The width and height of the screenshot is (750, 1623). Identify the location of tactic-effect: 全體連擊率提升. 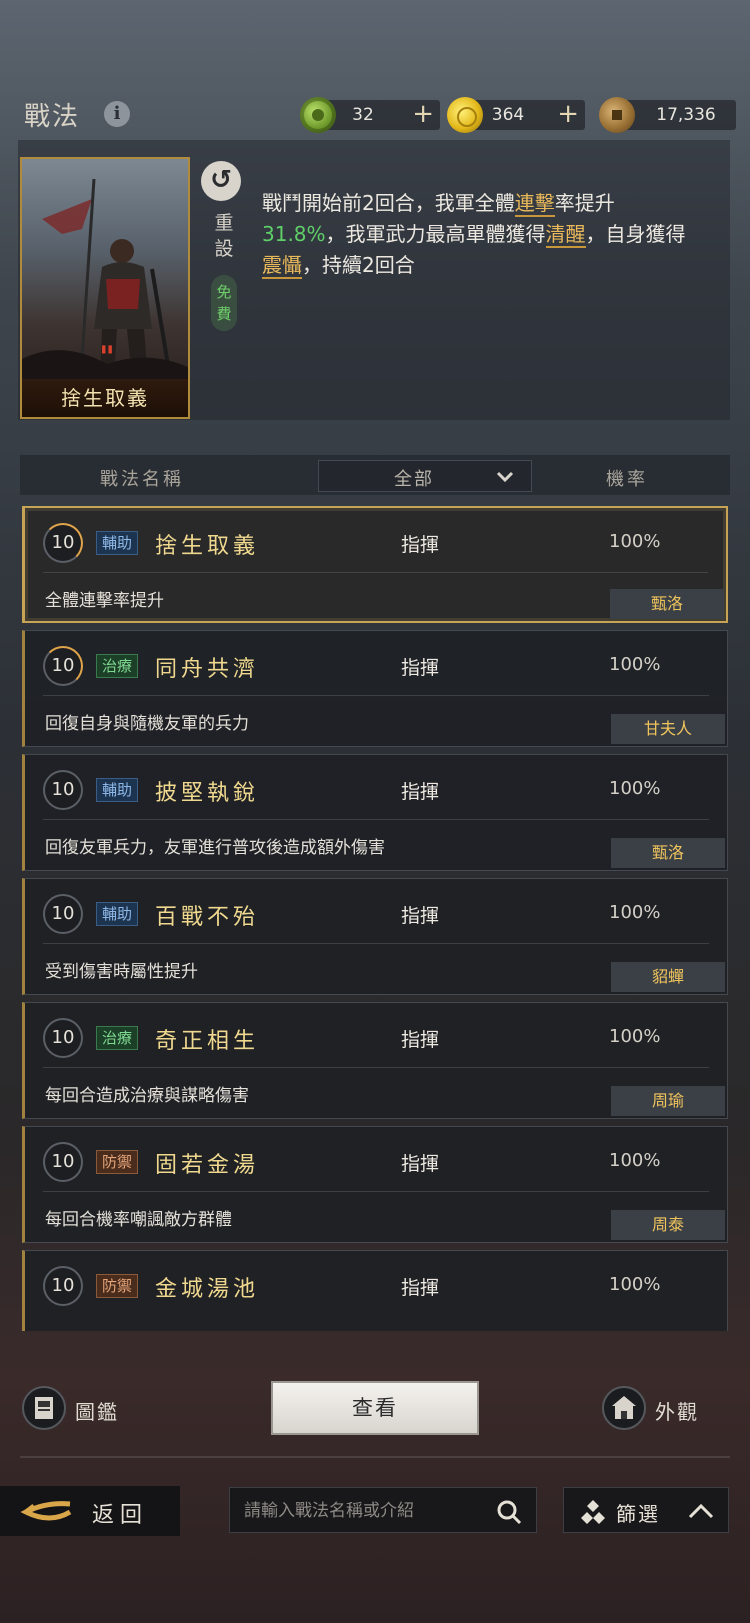
(104, 601).